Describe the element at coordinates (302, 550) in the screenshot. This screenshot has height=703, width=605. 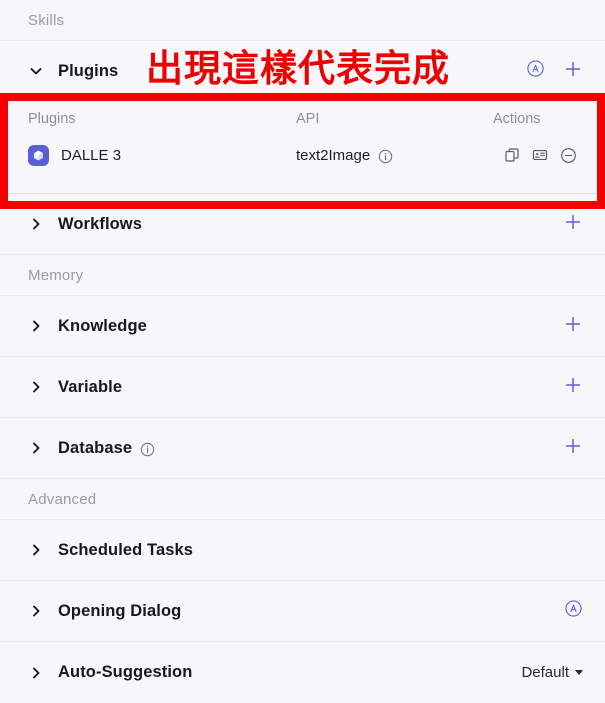
I see `section-row-scheduled-tasks: Scheduled Tasks` at that location.